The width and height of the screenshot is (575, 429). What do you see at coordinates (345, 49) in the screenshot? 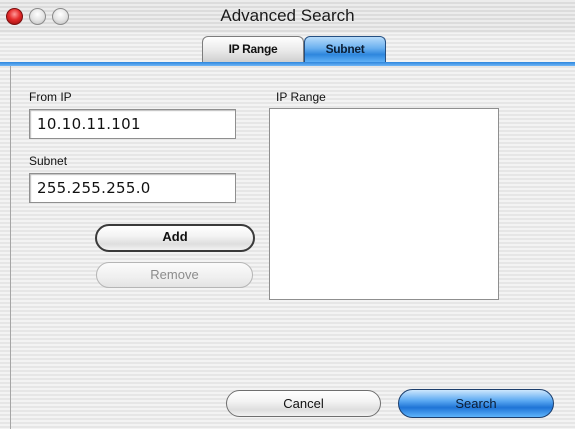
I see `tab-subnet: Subnet` at bounding box center [345, 49].